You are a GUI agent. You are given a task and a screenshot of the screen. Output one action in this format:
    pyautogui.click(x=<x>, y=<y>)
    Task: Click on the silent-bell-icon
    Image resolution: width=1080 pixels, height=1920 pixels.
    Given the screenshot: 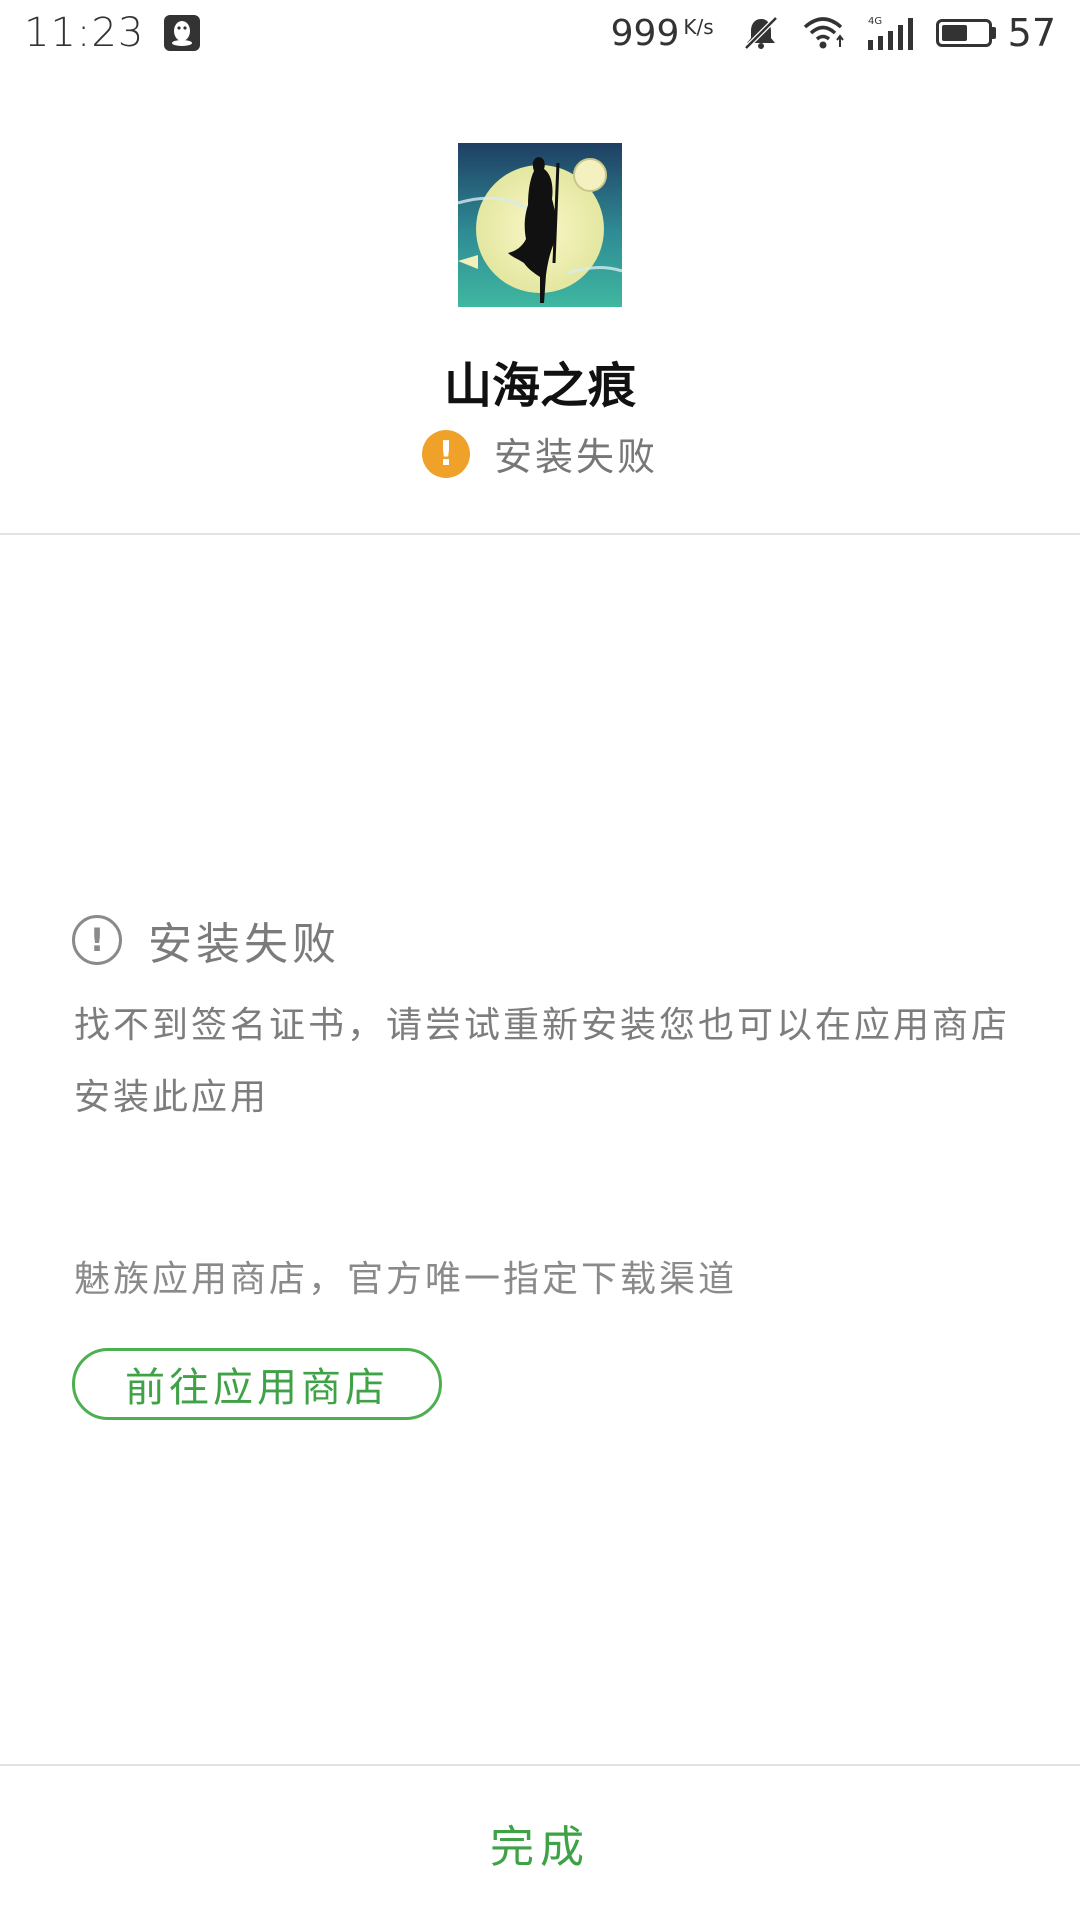 What is the action you would take?
    pyautogui.click(x=761, y=33)
    